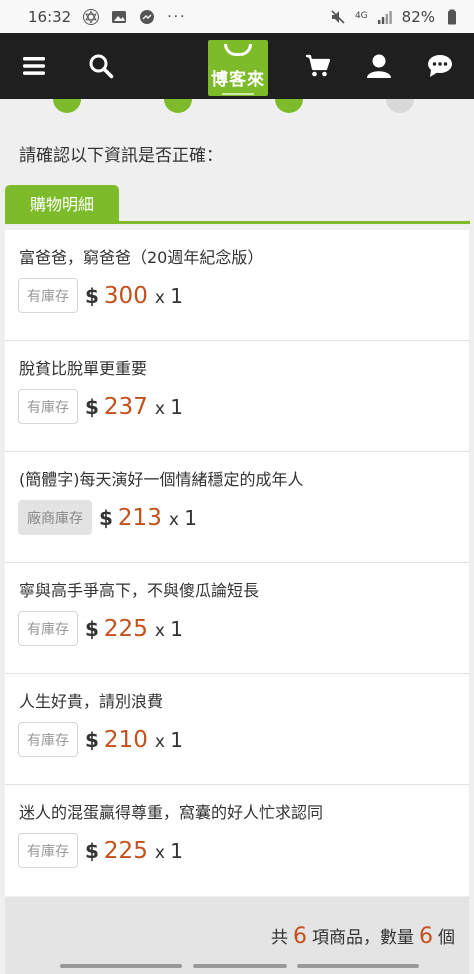 Image resolution: width=474 pixels, height=974 pixels. I want to click on tab-shopping-details: 購物明細, so click(62, 203).